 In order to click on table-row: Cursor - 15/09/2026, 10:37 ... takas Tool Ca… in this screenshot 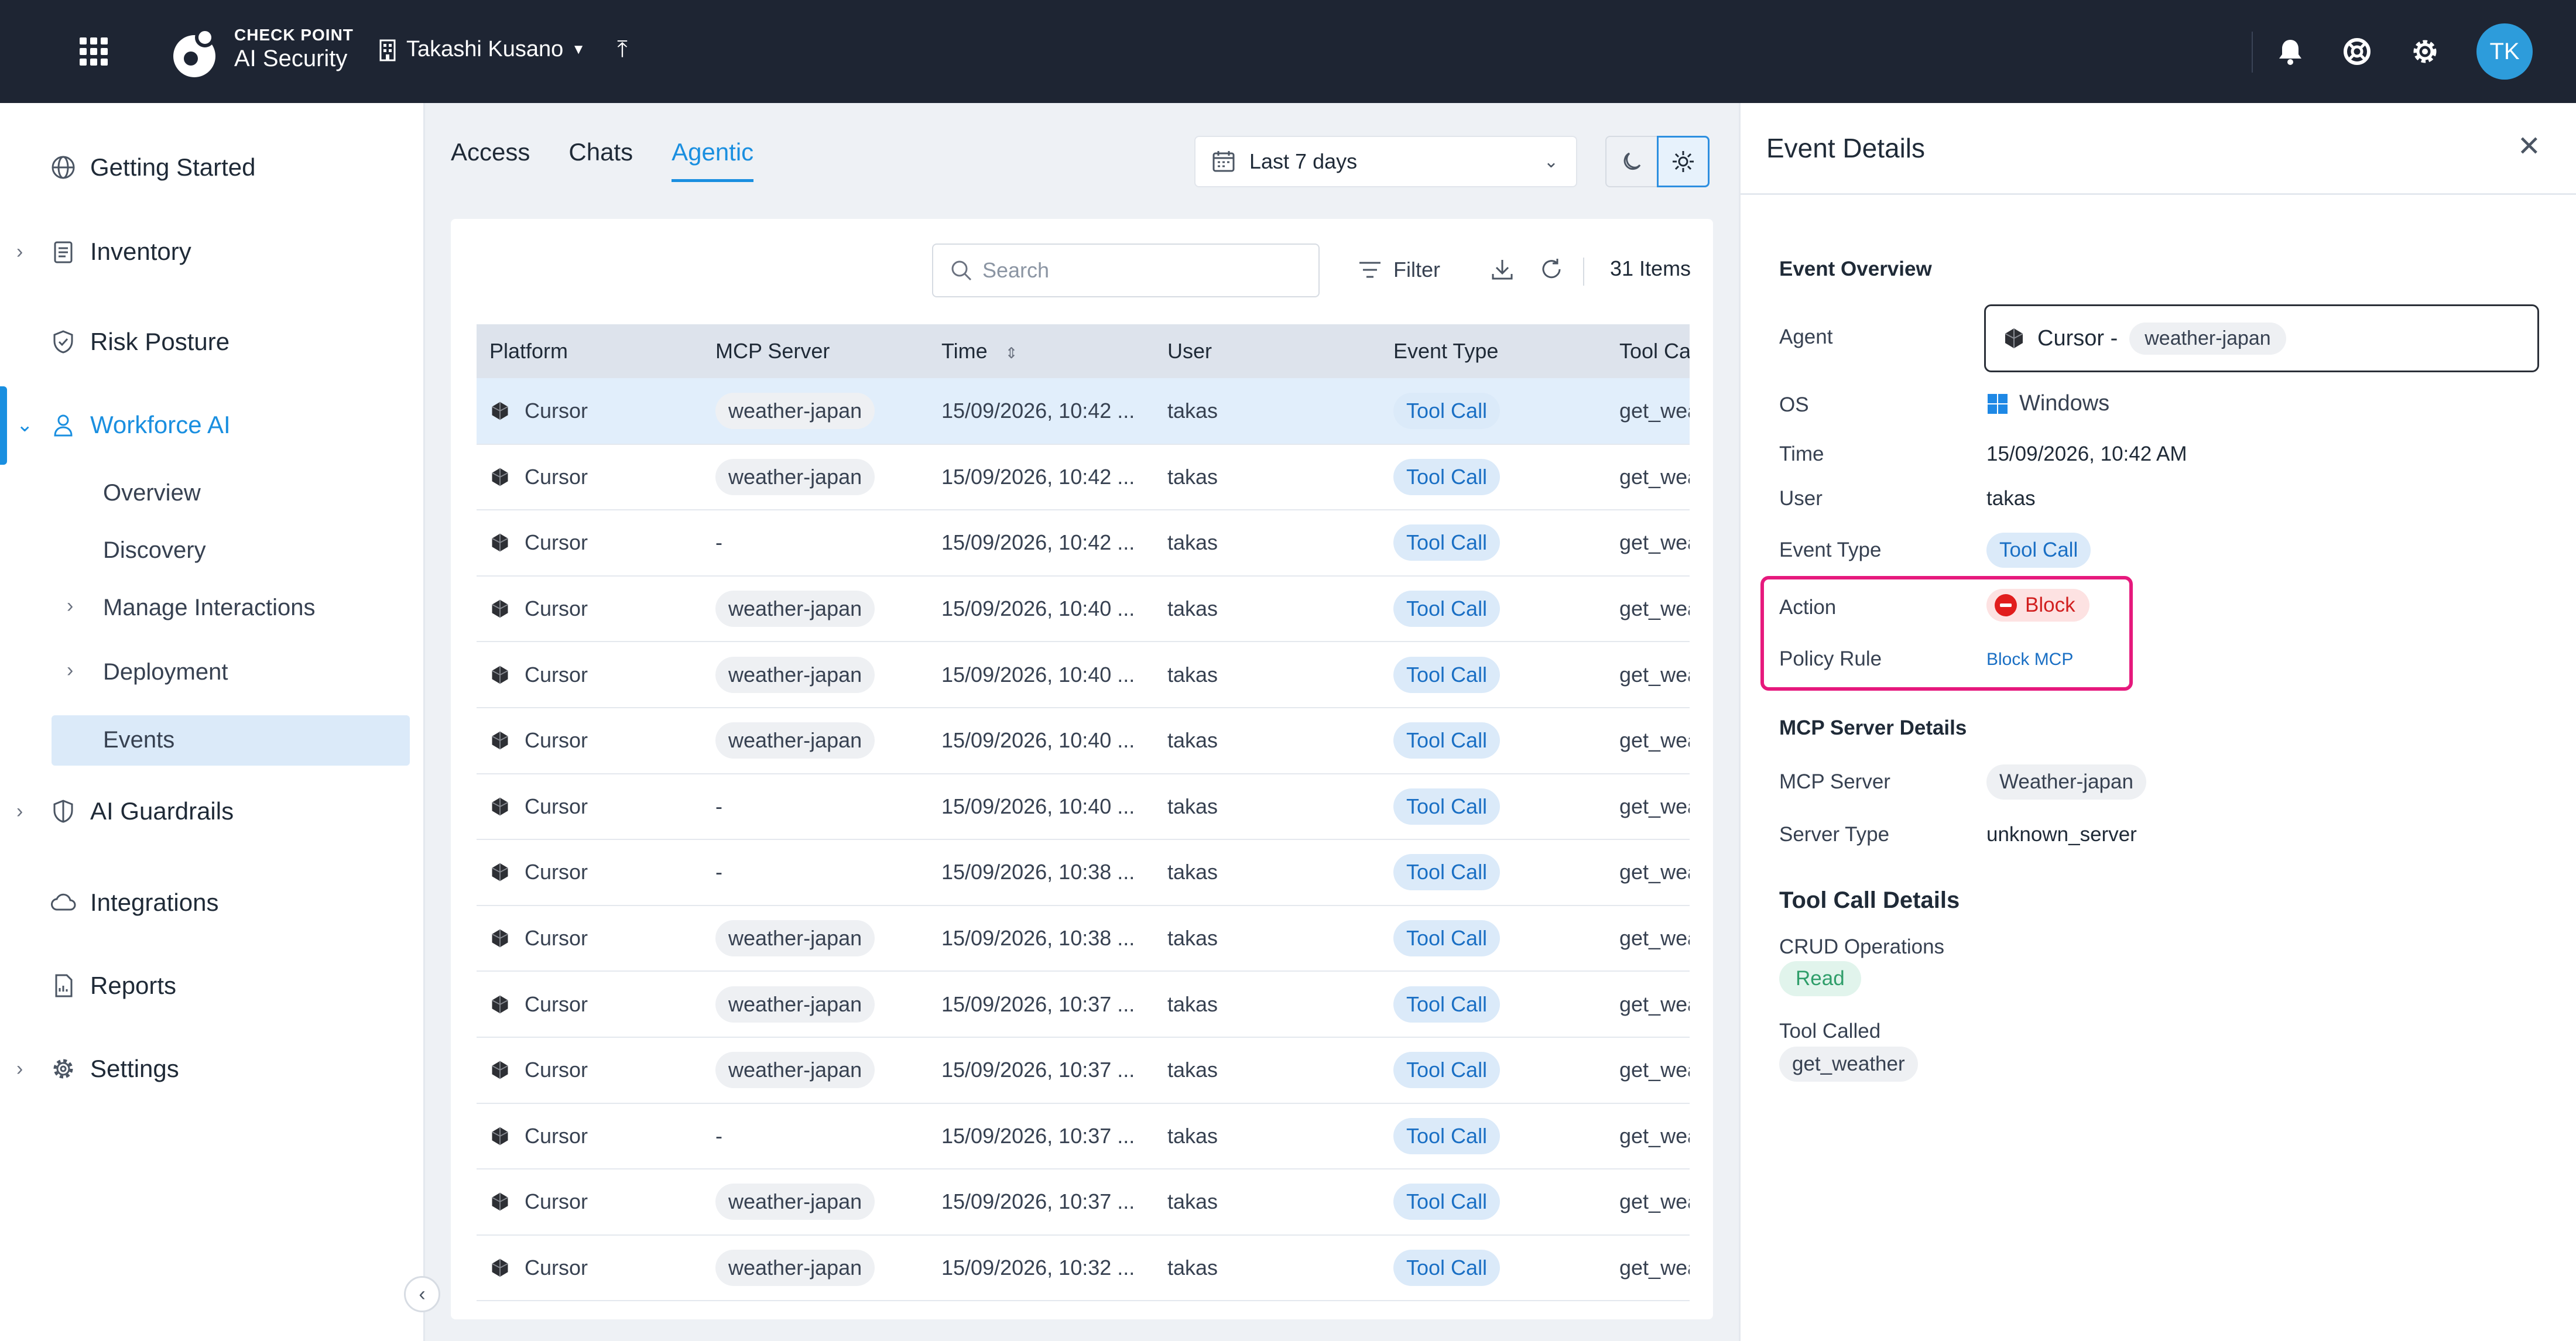, I will do `click(1083, 1136)`.